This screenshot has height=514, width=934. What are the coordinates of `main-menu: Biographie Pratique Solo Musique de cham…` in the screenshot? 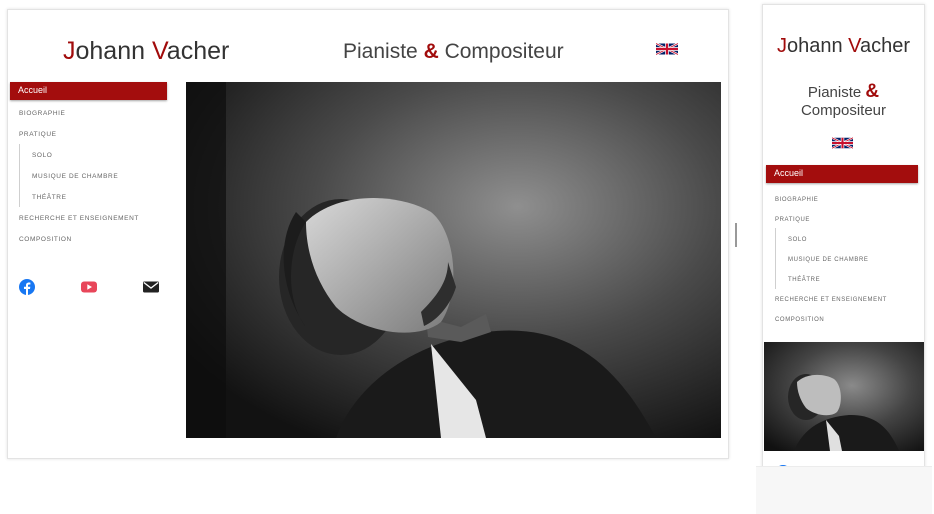 It's located at (79, 181).